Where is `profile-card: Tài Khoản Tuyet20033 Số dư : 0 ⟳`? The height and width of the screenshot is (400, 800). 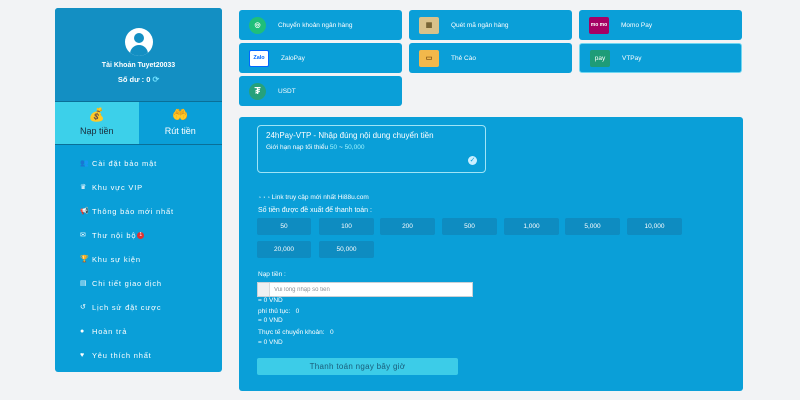 profile-card: Tài Khoản Tuyet20033 Số dư : 0 ⟳ is located at coordinates (138, 54).